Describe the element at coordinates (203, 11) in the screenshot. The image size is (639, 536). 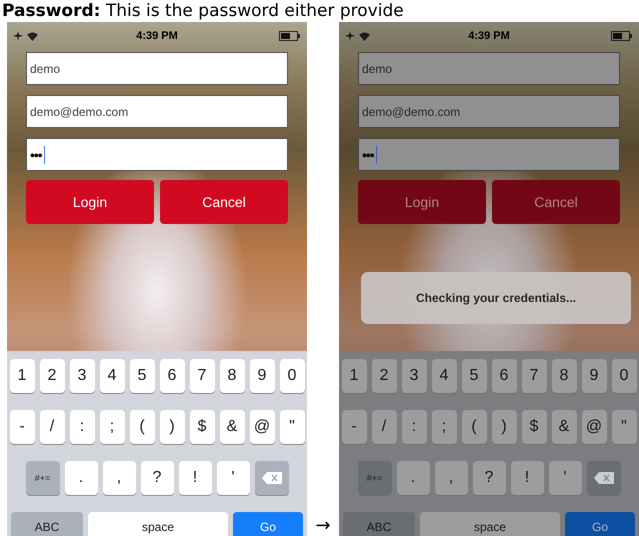
I see `caption-text: Password: This is the password either provide` at that location.